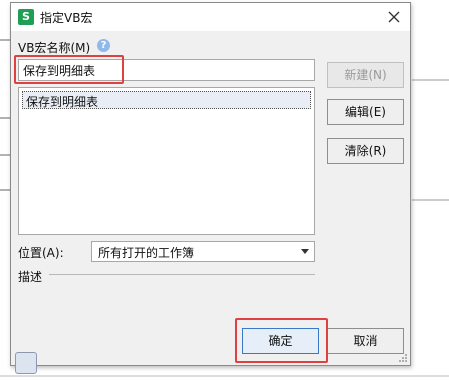 The width and height of the screenshot is (449, 380). What do you see at coordinates (26, 17) in the screenshot?
I see `app-icon: S` at bounding box center [26, 17].